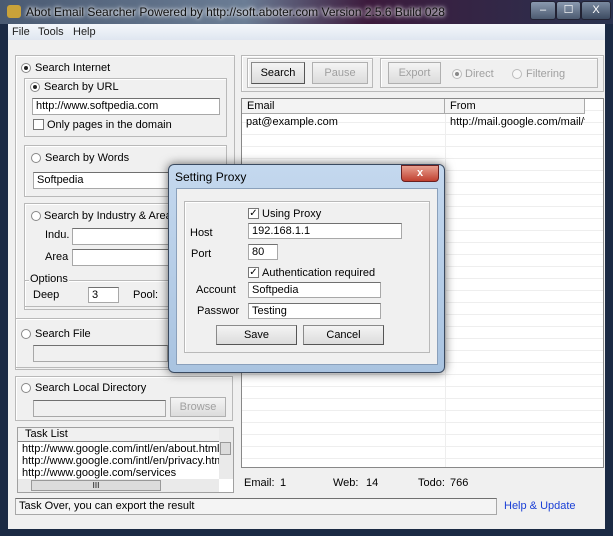  What do you see at coordinates (340, 73) in the screenshot?
I see `pause-button: Pause` at bounding box center [340, 73].